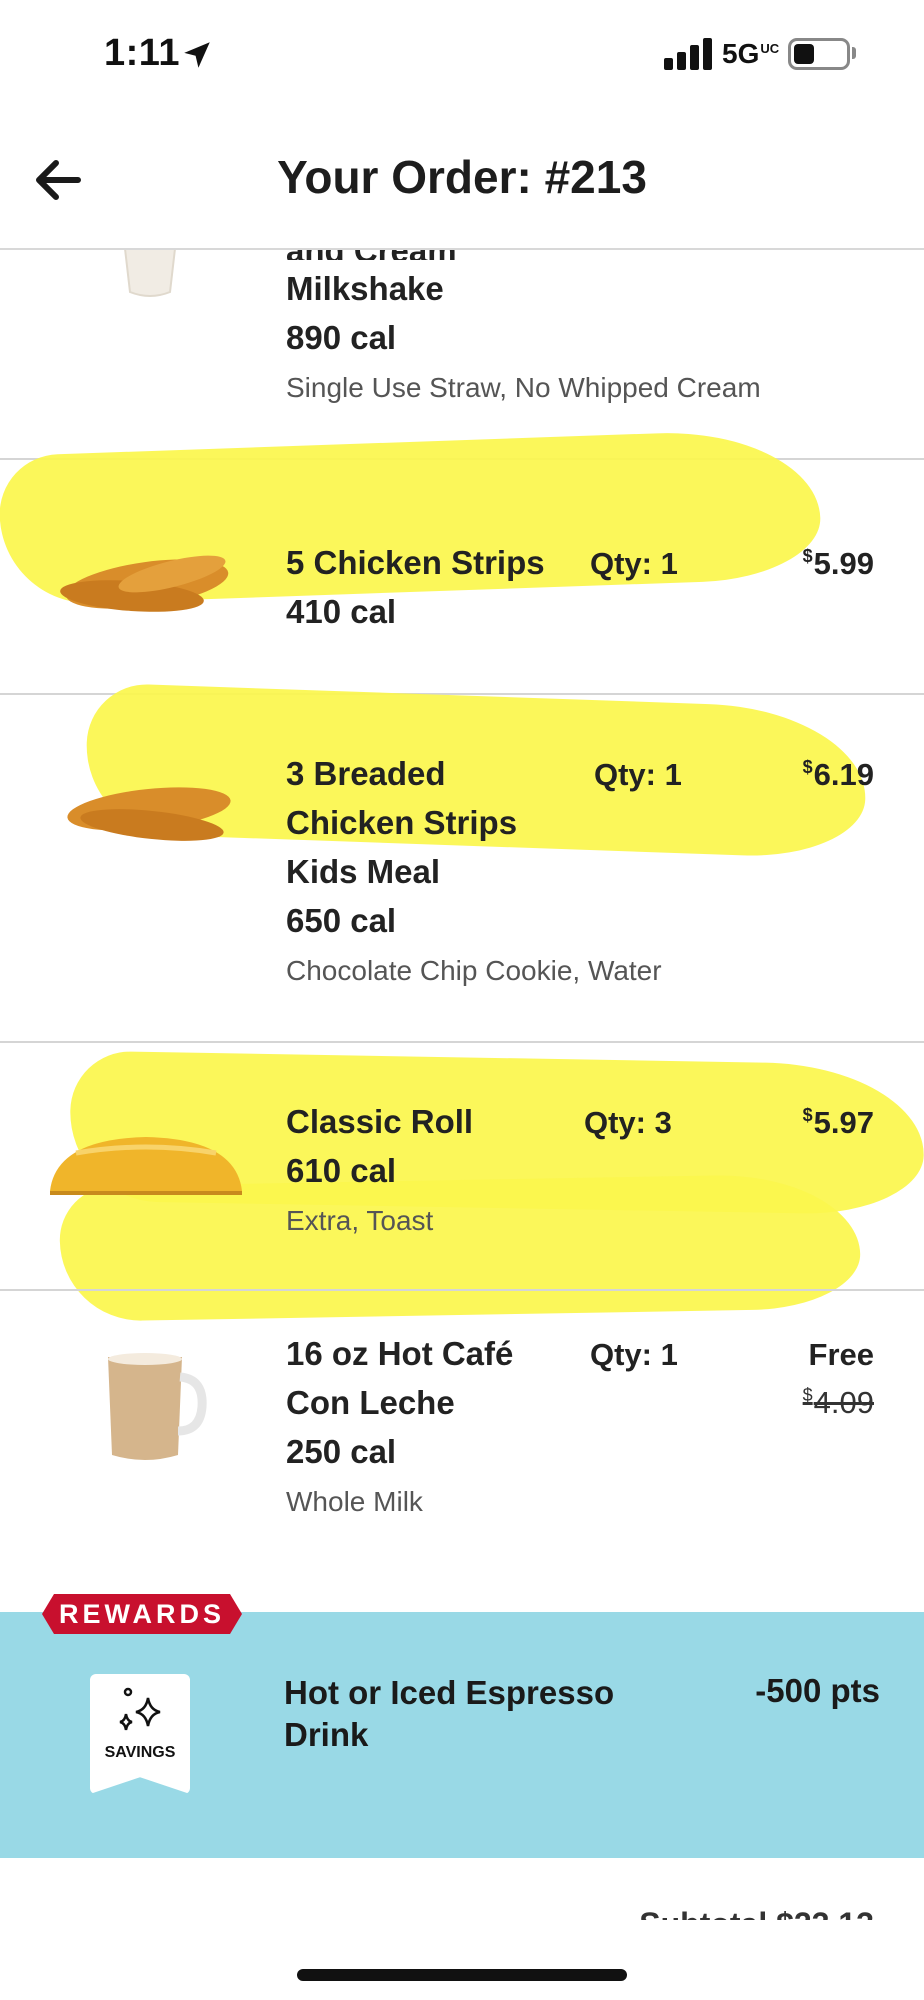  Describe the element at coordinates (415, 562) in the screenshot. I see `item-name: 5 Chicken Strips` at that location.